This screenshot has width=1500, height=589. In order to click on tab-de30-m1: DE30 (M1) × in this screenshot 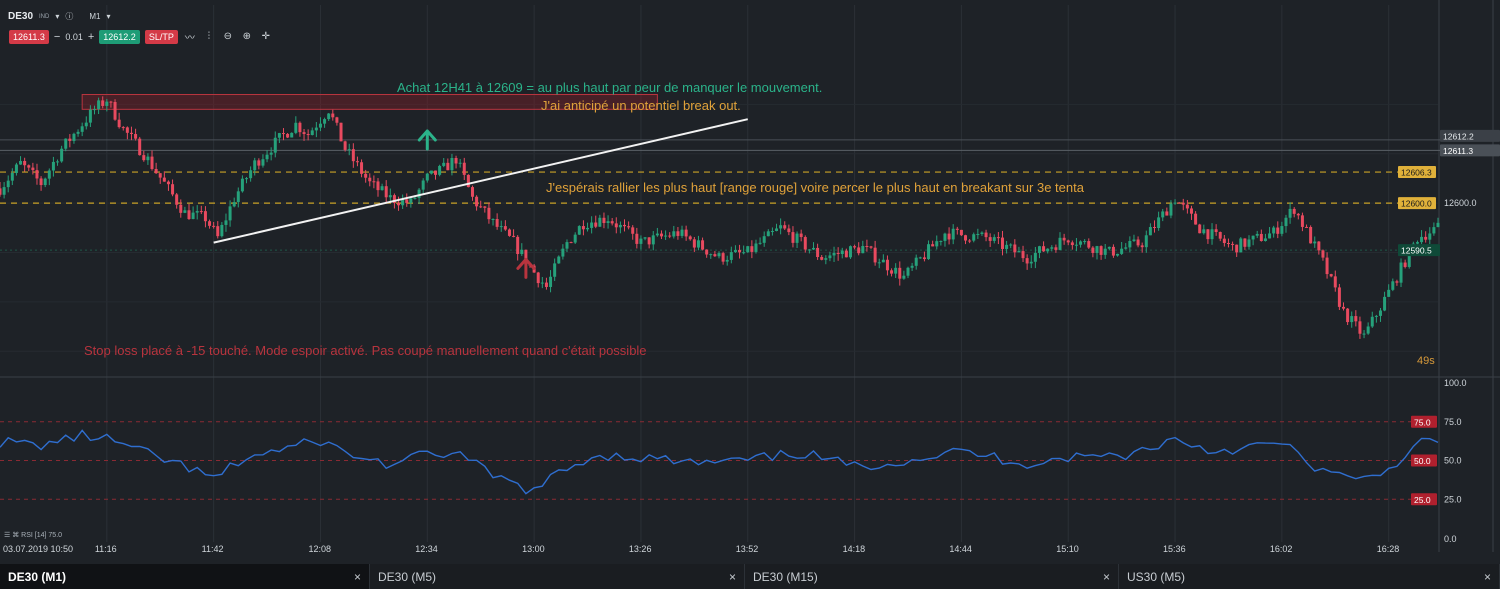, I will do `click(185, 576)`.